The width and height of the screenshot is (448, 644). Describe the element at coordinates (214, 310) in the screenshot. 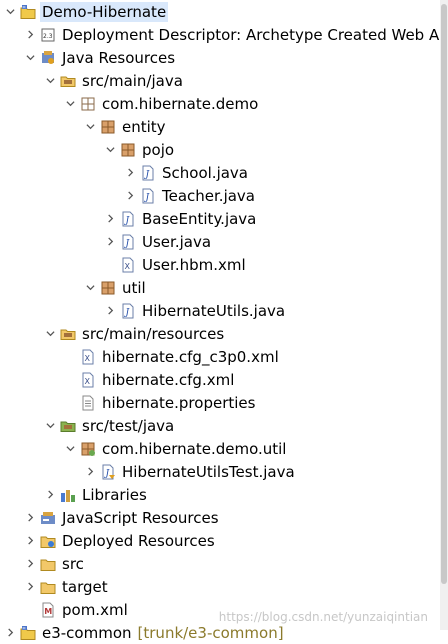

I see `tree-item-label: HibernateUtils.java` at that location.